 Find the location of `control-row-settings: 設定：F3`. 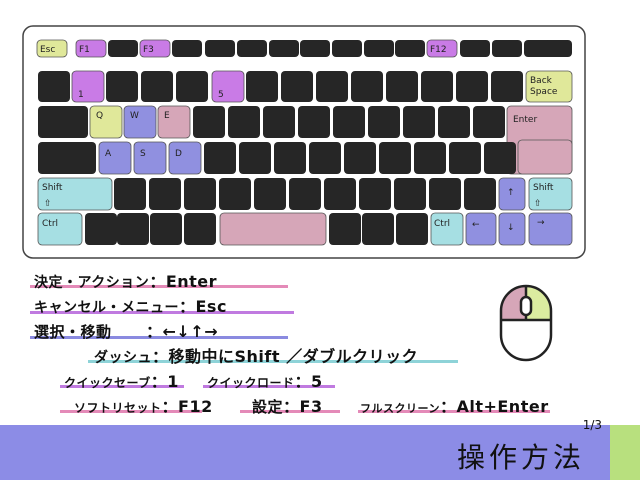

control-row-settings: 設定：F3 is located at coordinates (287, 405).